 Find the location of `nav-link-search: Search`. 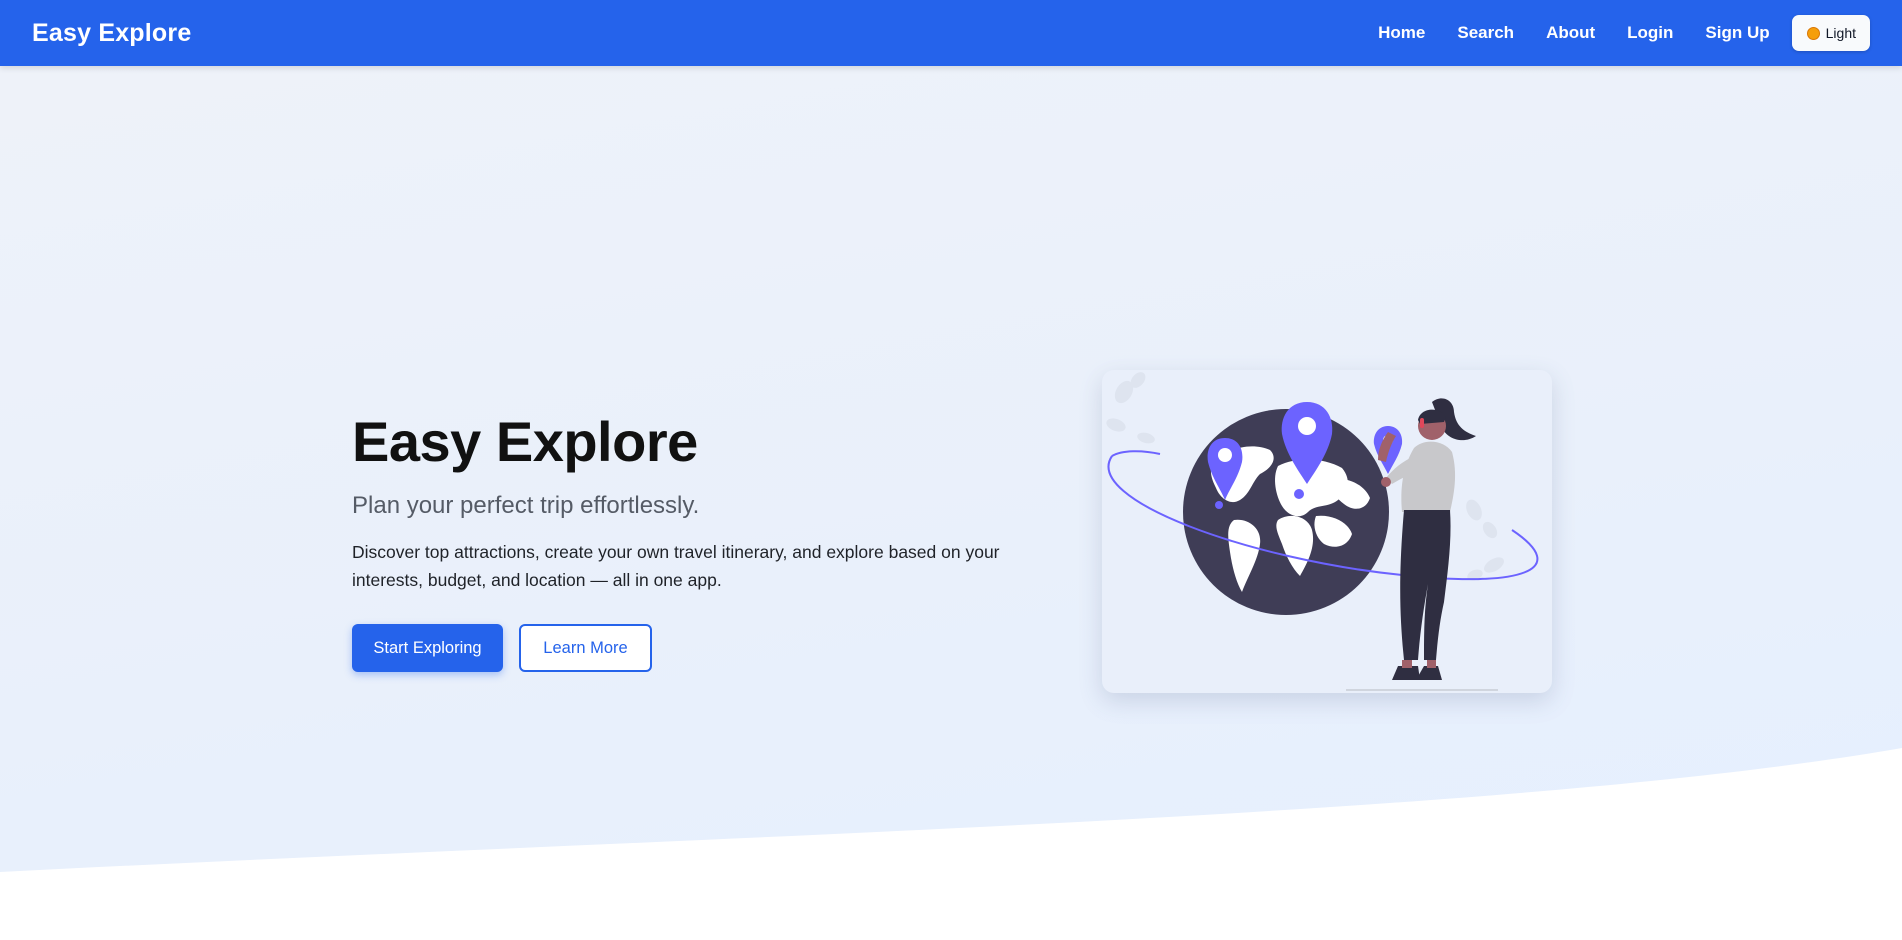

nav-link-search: Search is located at coordinates (1485, 33).